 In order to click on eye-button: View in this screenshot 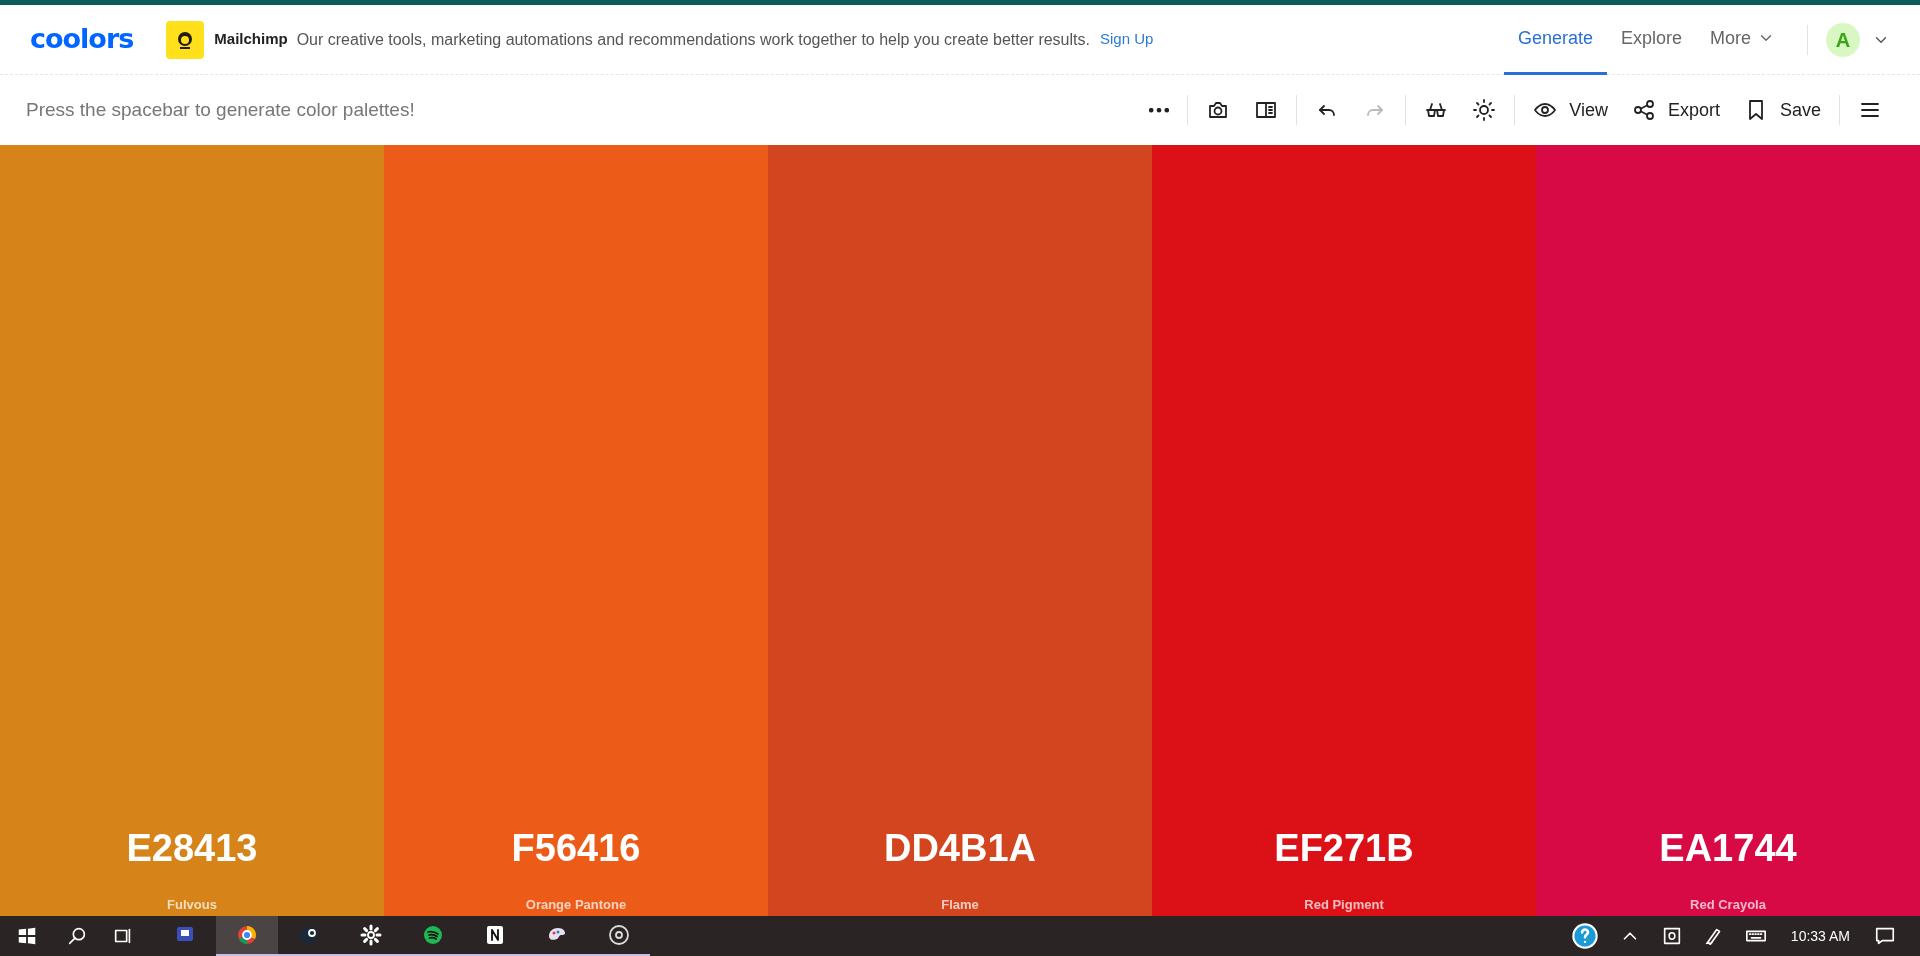, I will do `click(1570, 110)`.